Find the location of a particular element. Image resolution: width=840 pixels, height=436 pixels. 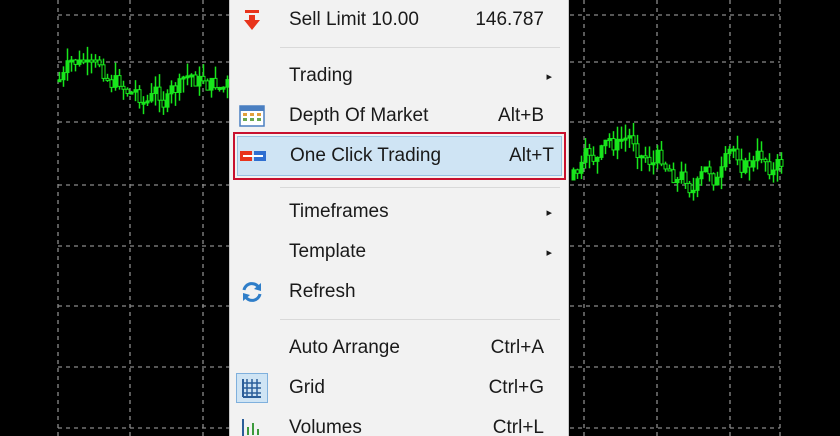

menu-item-label: Sell Limit 10.00 is located at coordinates (354, 19).